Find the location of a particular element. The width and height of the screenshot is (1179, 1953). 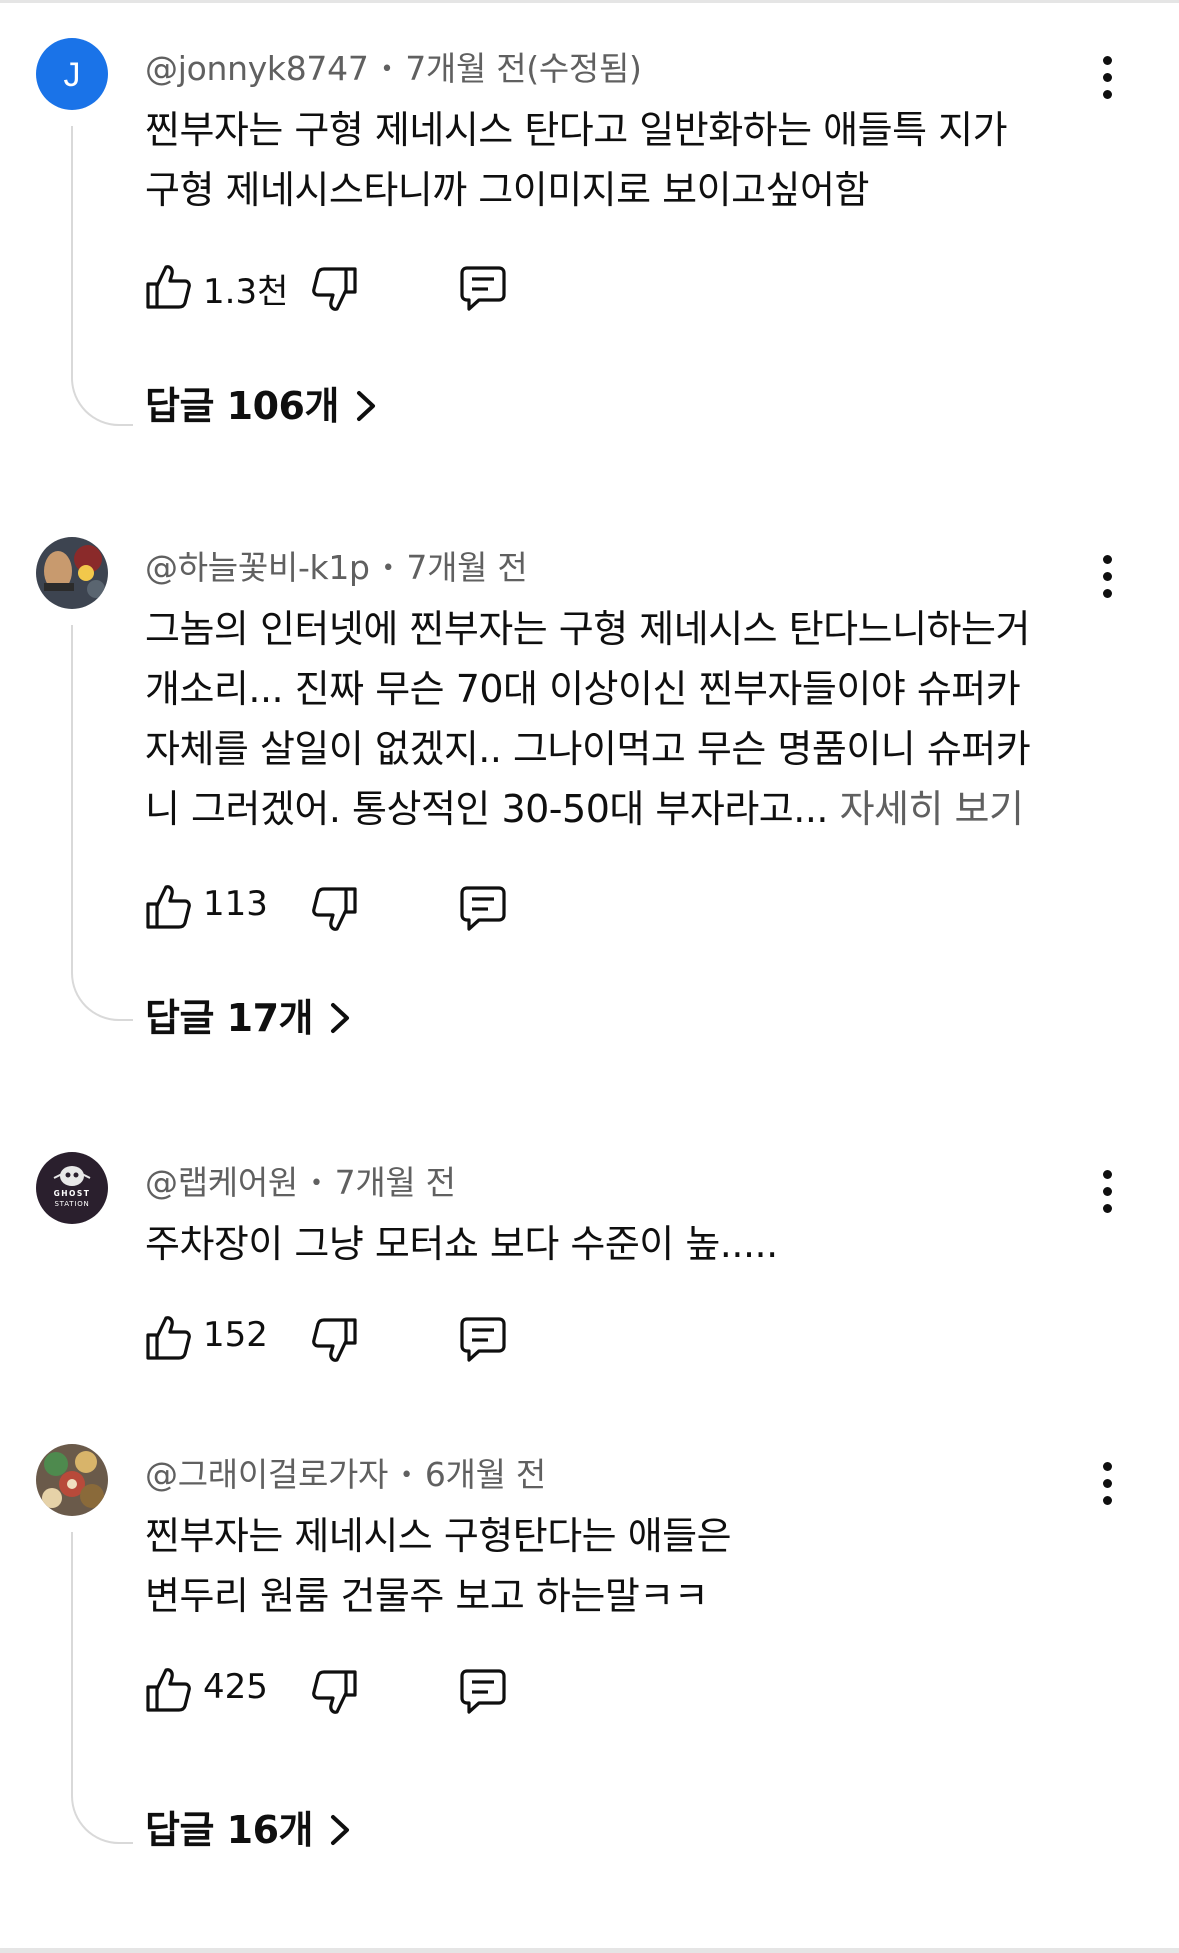

replies-count: 답글 106개 is located at coordinates (242, 406).